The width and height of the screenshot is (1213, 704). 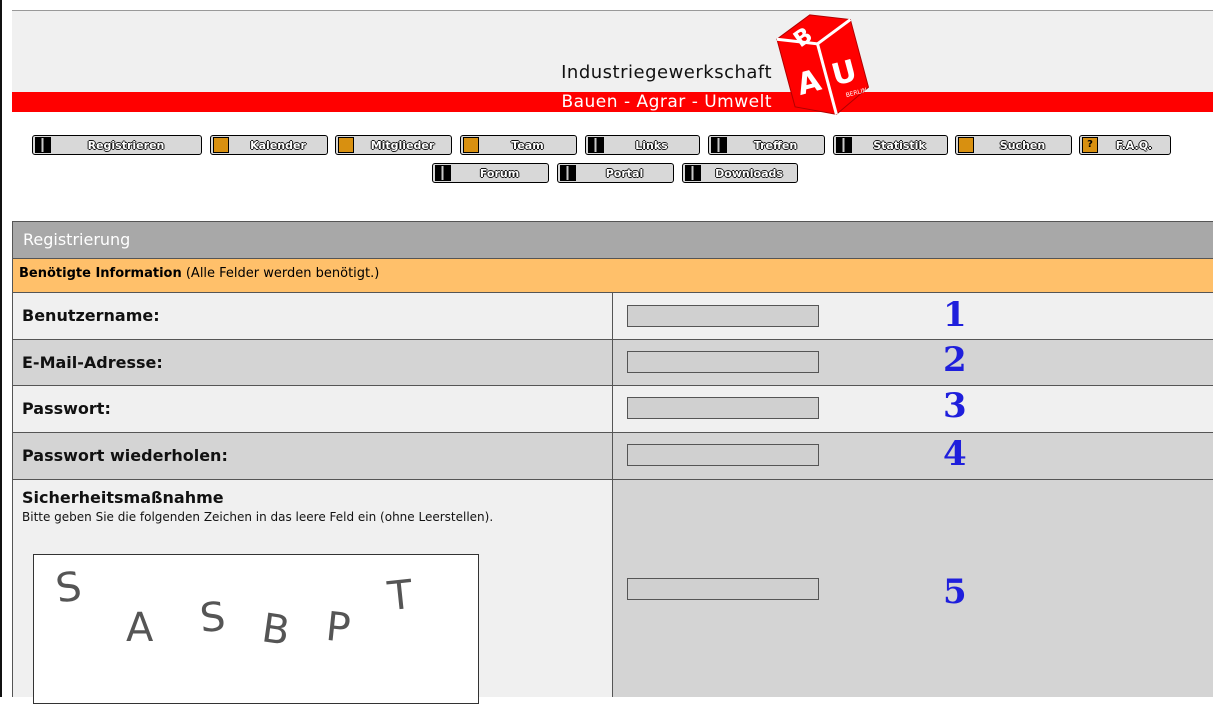 I want to click on nav-portal-button: Portal, so click(x=615, y=173).